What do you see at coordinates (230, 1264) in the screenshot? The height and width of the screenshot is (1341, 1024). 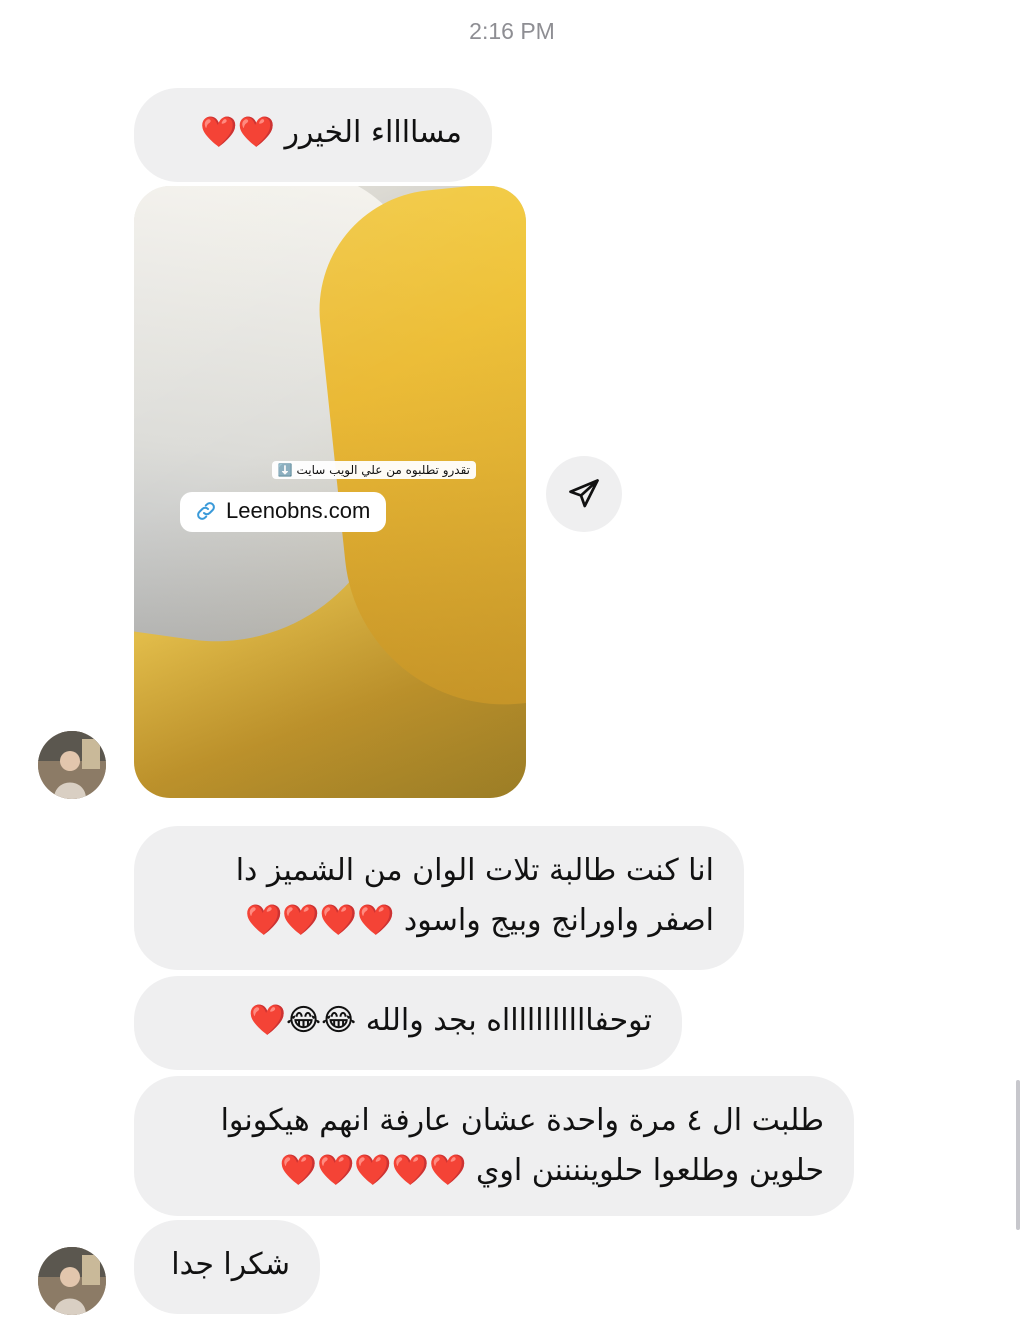 I see `message-text: شكرا جدا` at bounding box center [230, 1264].